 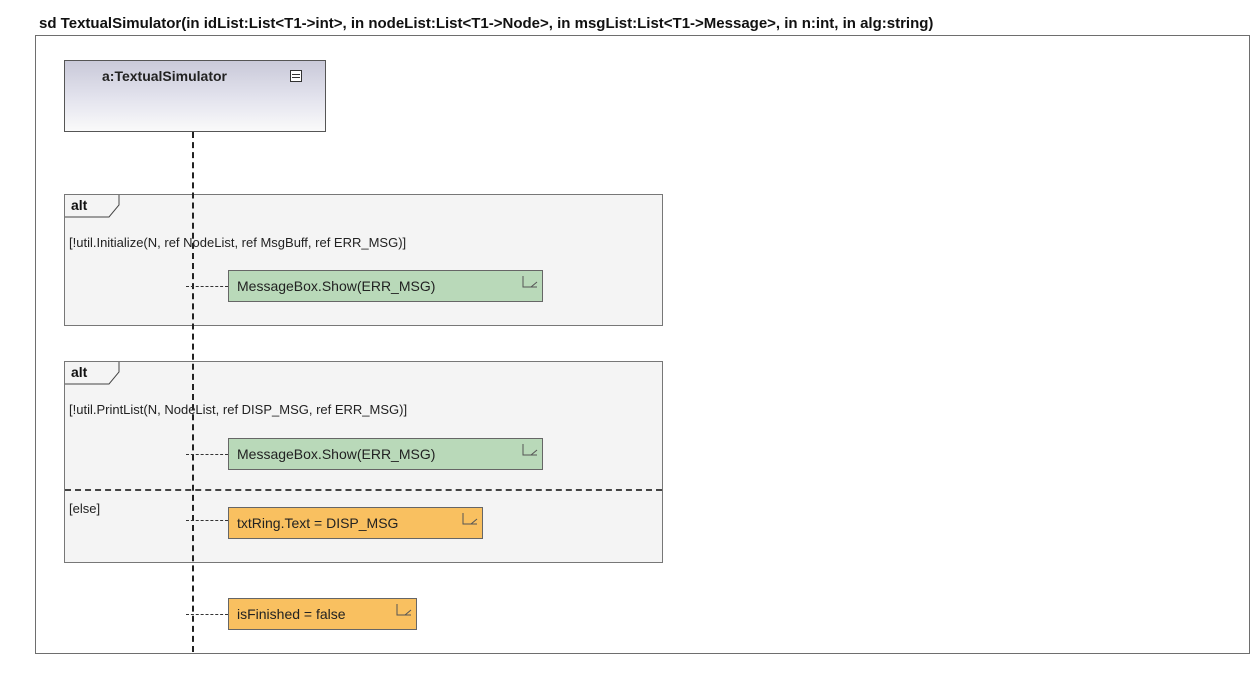 I want to click on note-text: isFinished = false, so click(x=291, y=614).